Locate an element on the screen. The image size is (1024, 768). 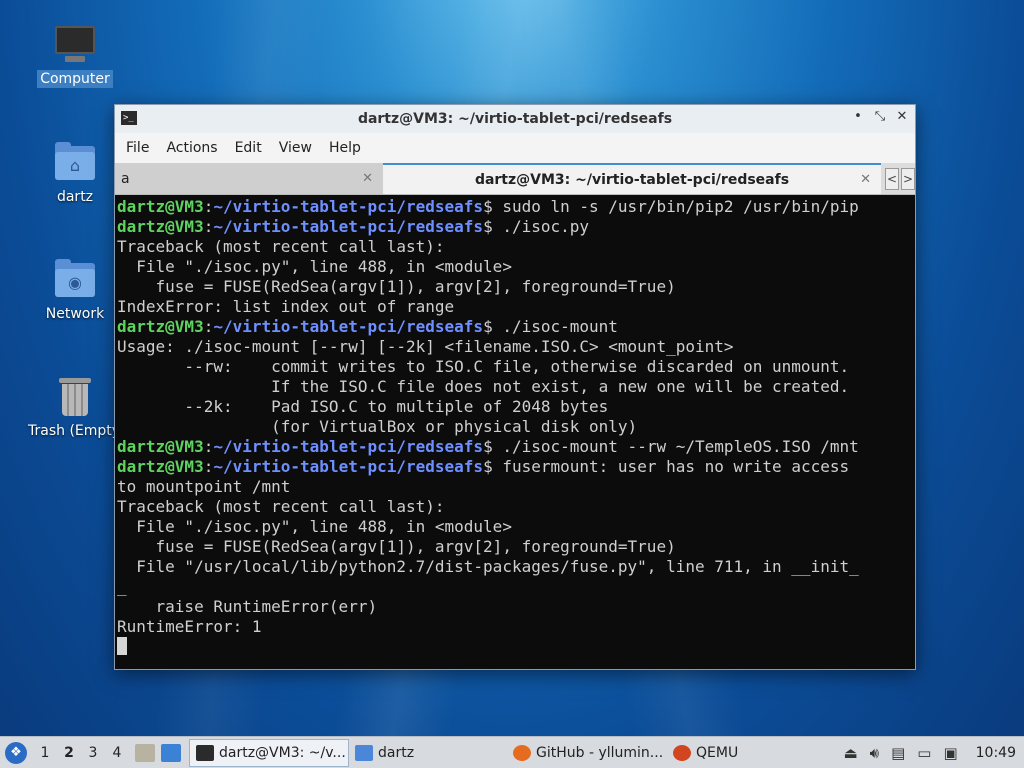
clipboard-icon: ▤ is located at coordinates (898, 753).